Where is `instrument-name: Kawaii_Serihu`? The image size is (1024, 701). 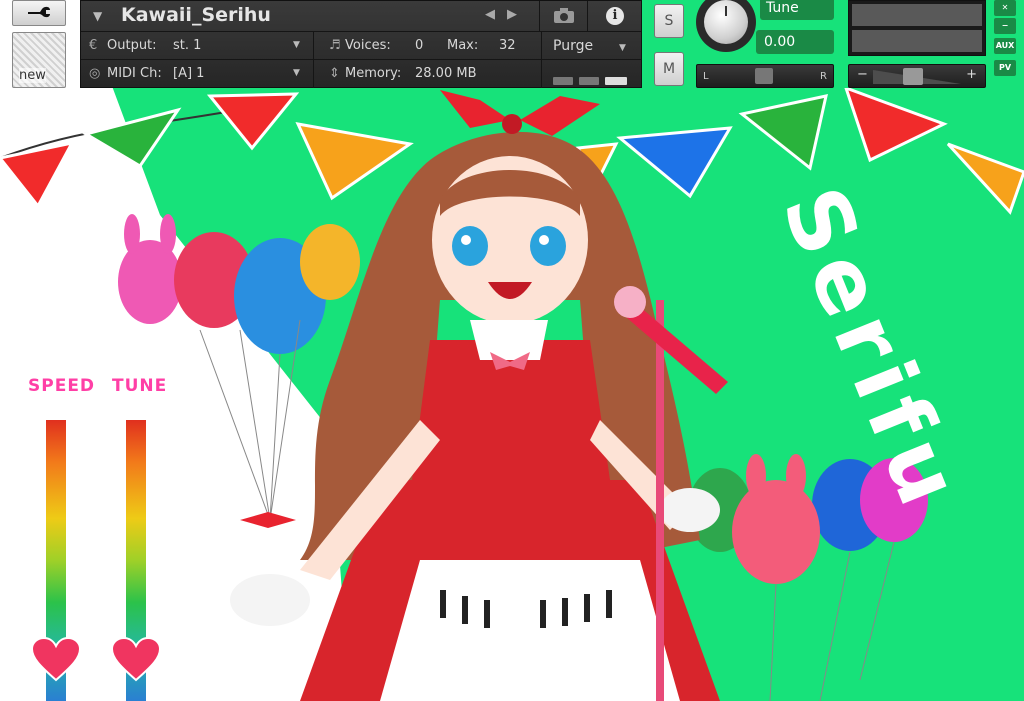
instrument-name: Kawaii_Serihu is located at coordinates (196, 15).